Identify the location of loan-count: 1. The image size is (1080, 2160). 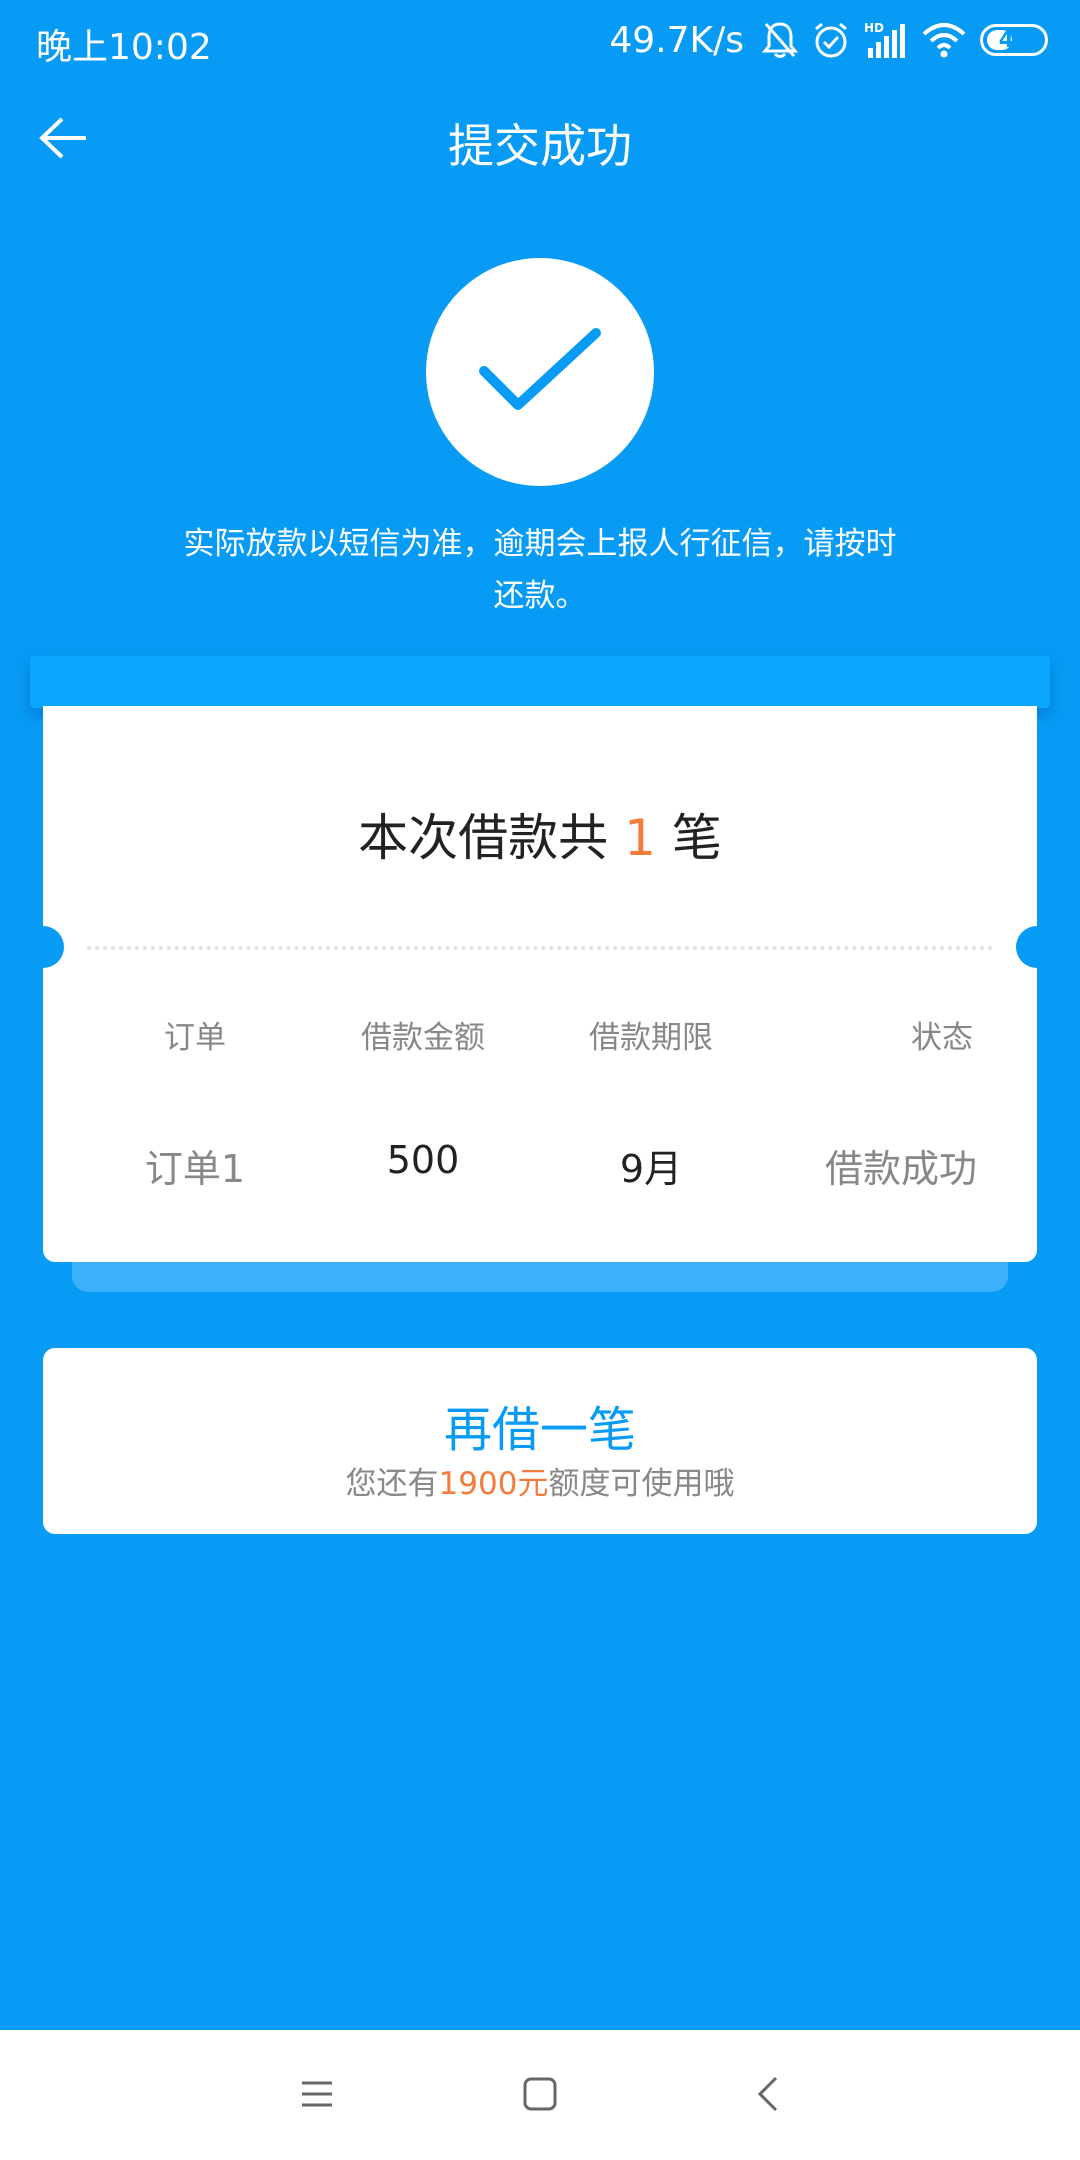
(640, 838).